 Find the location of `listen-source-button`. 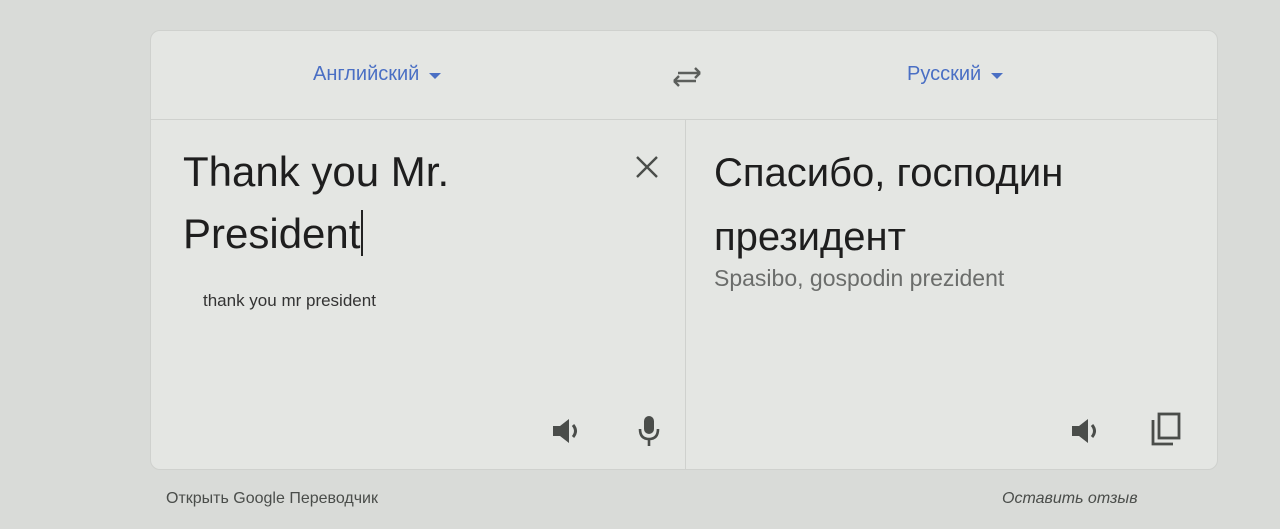

listen-source-button is located at coordinates (567, 431).